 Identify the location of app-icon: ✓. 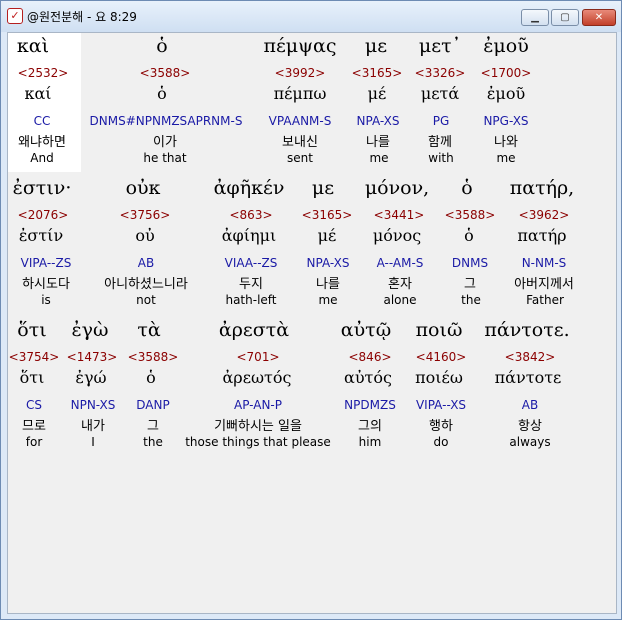
(15, 16).